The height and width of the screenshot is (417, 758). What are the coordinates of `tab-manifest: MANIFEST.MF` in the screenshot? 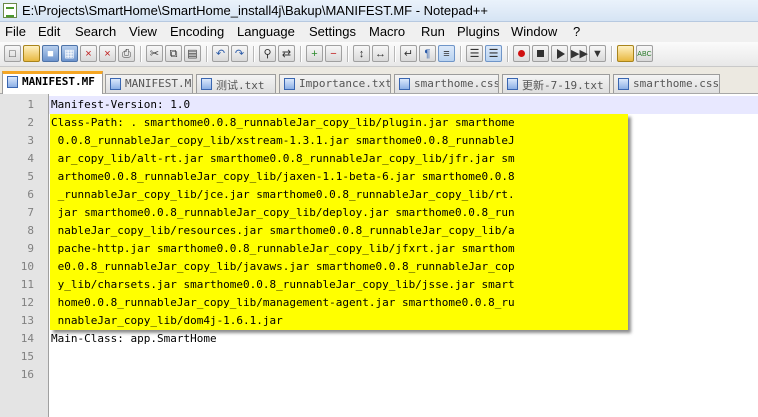 It's located at (149, 83).